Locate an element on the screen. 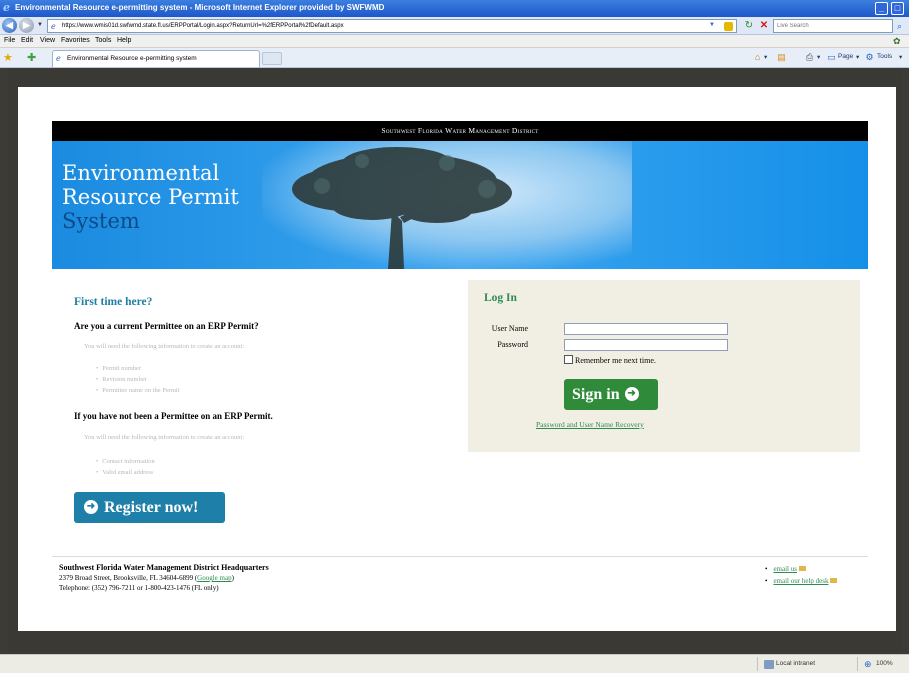 The image size is (909, 673). url-dropdown-icon: ▼ is located at coordinates (713, 26).